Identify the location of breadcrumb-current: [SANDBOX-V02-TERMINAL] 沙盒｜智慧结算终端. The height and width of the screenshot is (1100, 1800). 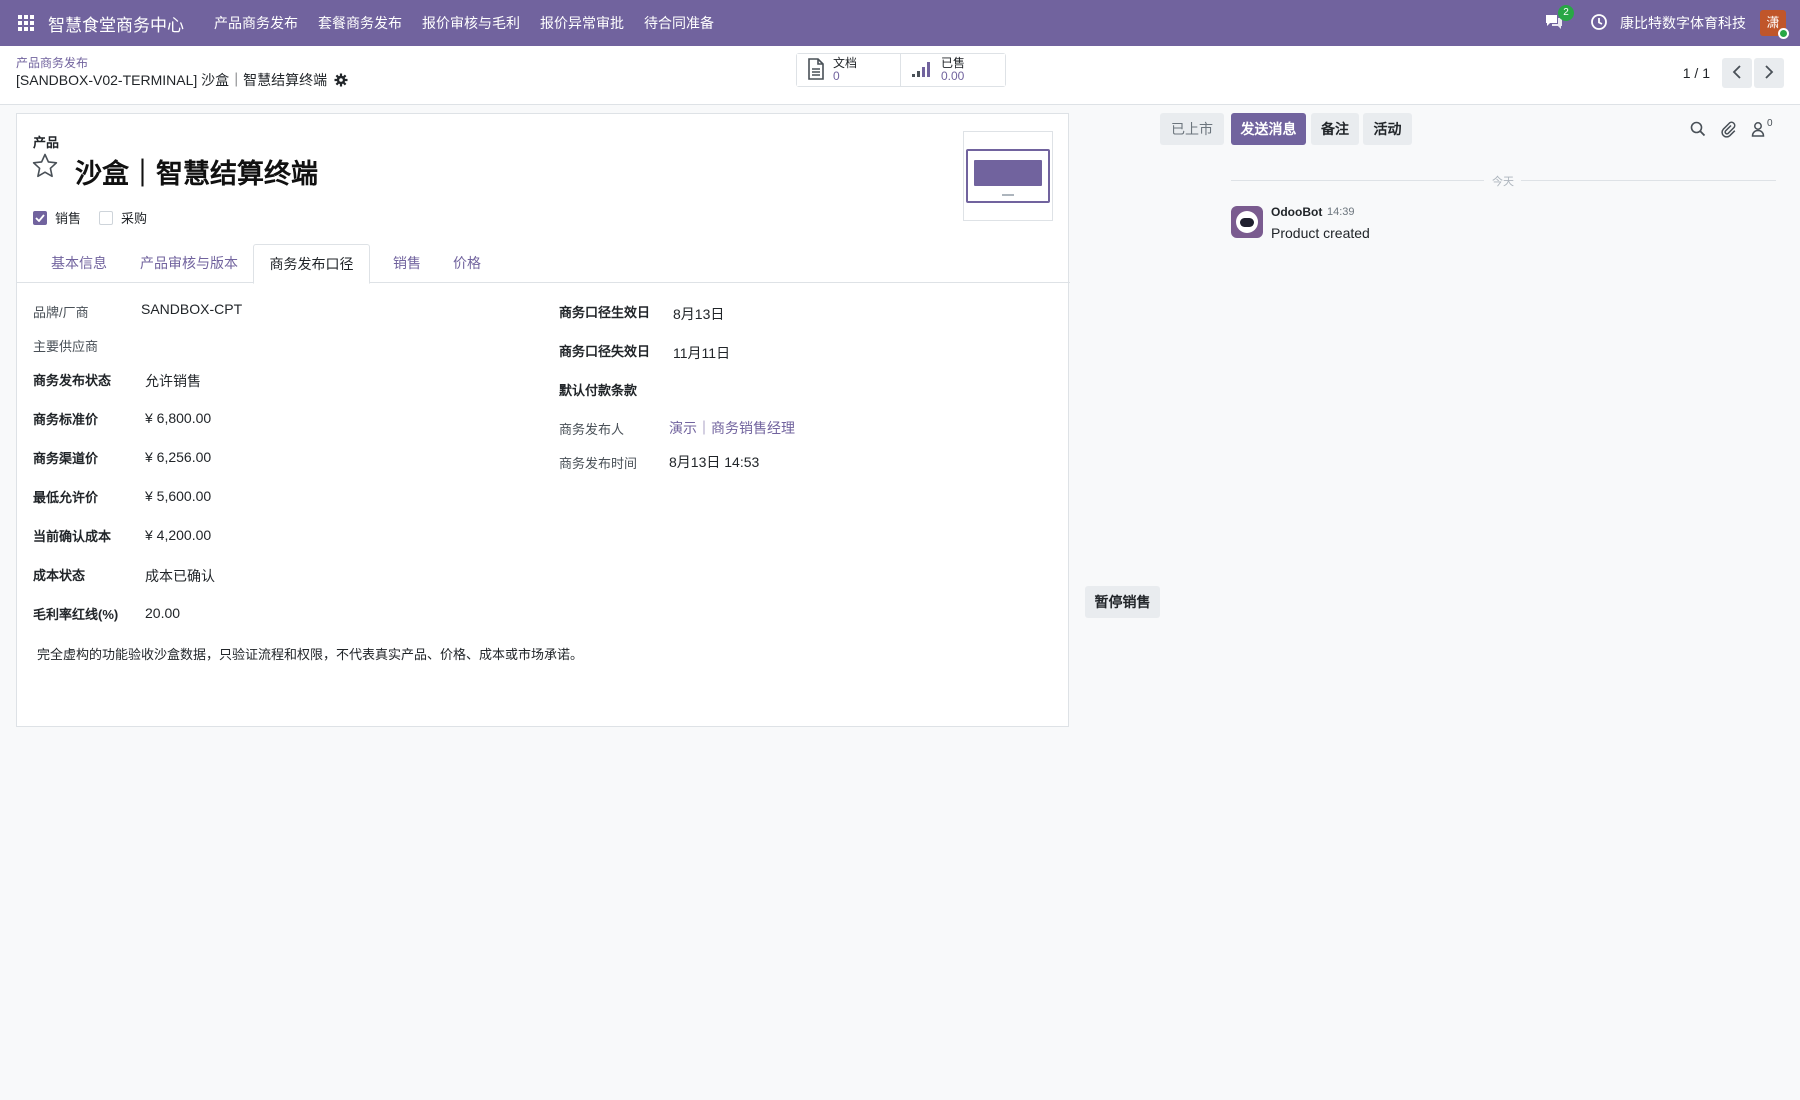
(182, 80).